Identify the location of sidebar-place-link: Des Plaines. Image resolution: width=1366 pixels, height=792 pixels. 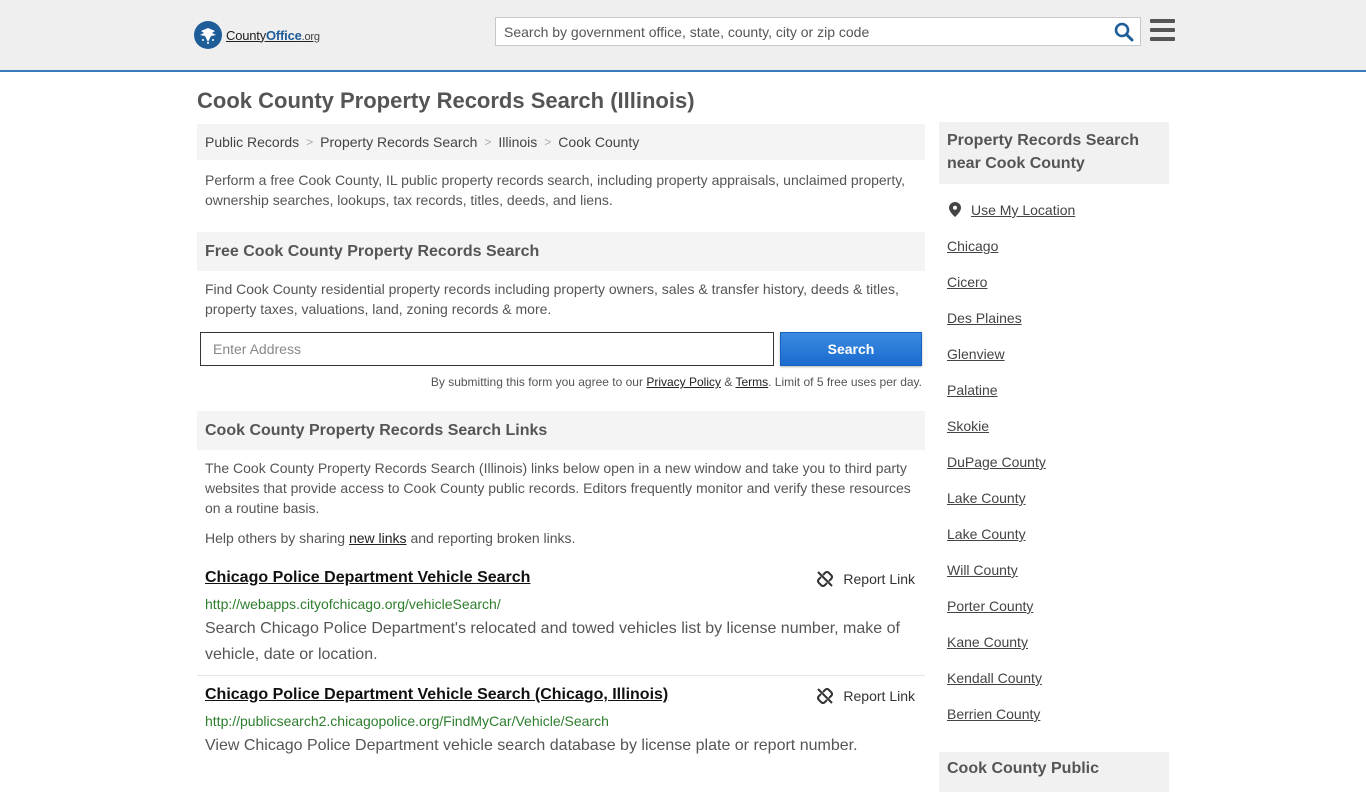
(1011, 326).